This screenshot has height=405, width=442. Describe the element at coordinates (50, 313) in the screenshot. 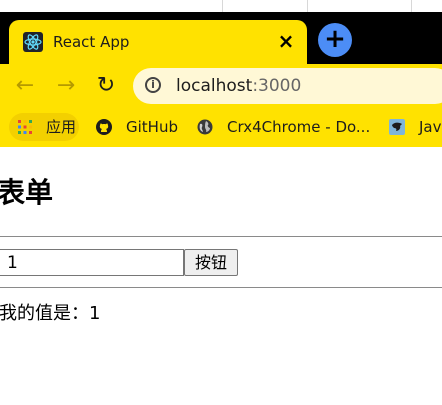

I see `value-display: 我的值是：1` at that location.